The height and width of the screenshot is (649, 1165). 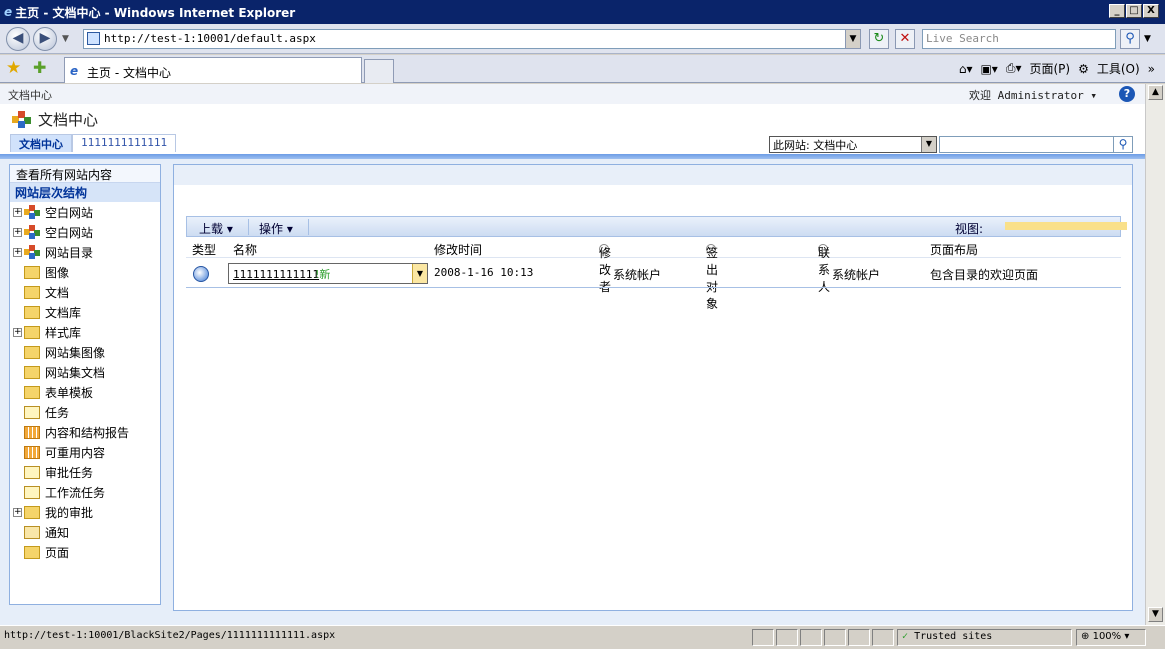 I want to click on zoom-control: ⊕ 100% ▾, so click(x=1111, y=637).